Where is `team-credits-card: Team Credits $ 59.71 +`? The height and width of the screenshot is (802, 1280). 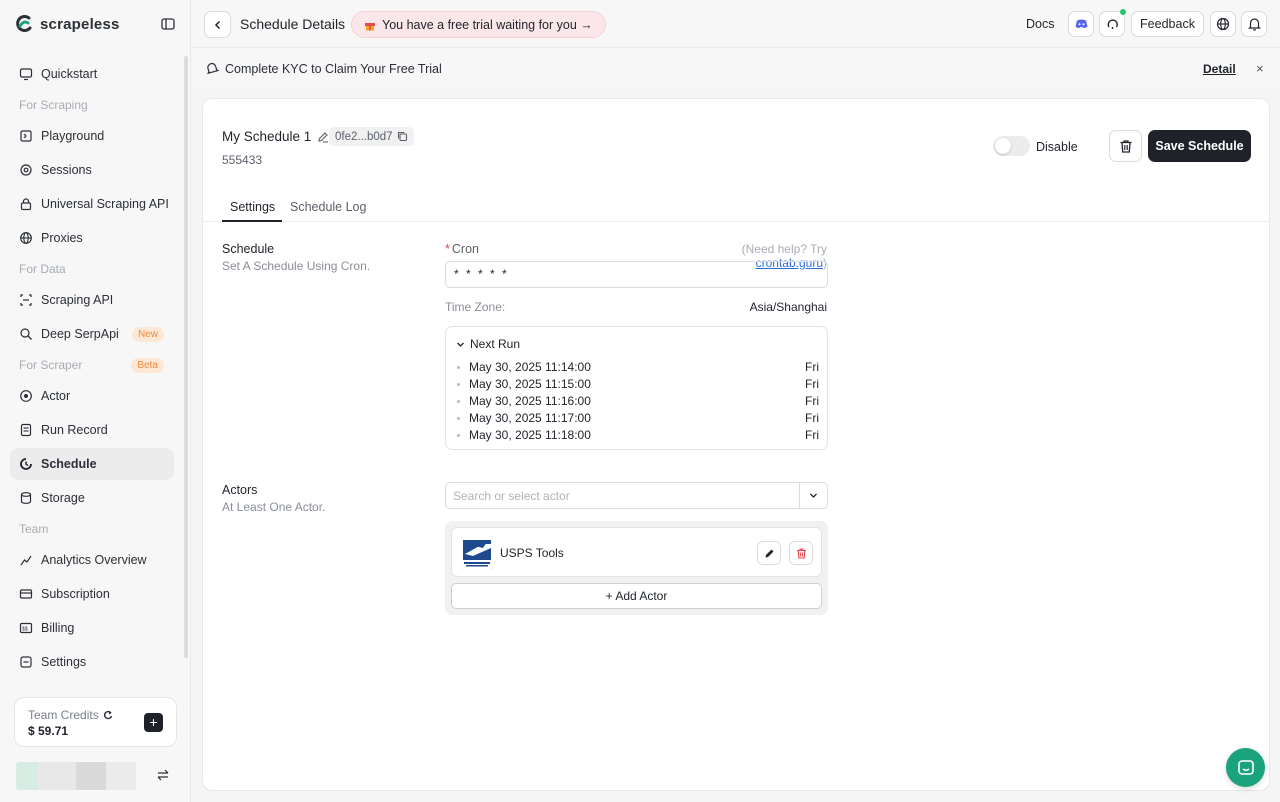 team-credits-card: Team Credits $ 59.71 + is located at coordinates (95, 722).